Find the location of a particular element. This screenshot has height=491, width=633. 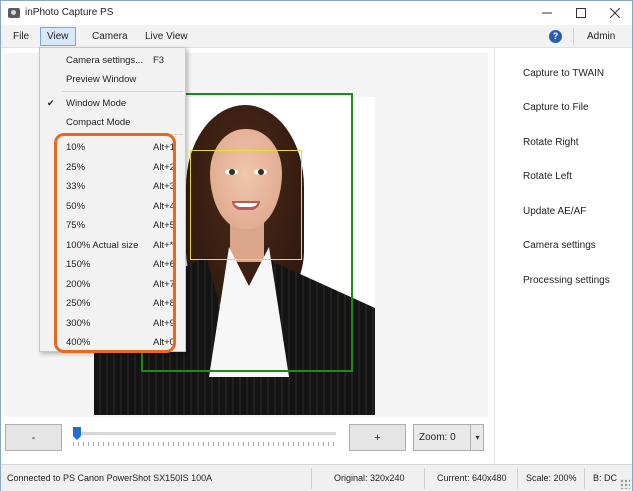

menu-admin: Admin is located at coordinates (601, 36).